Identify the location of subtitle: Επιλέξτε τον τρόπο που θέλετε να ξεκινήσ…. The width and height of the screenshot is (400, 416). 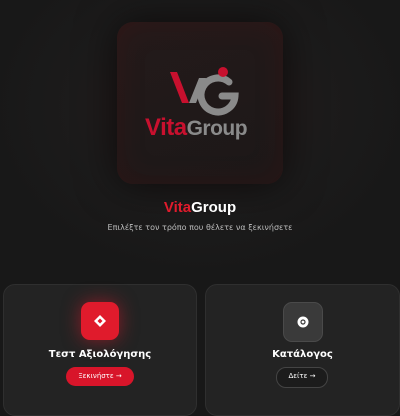
(200, 227).